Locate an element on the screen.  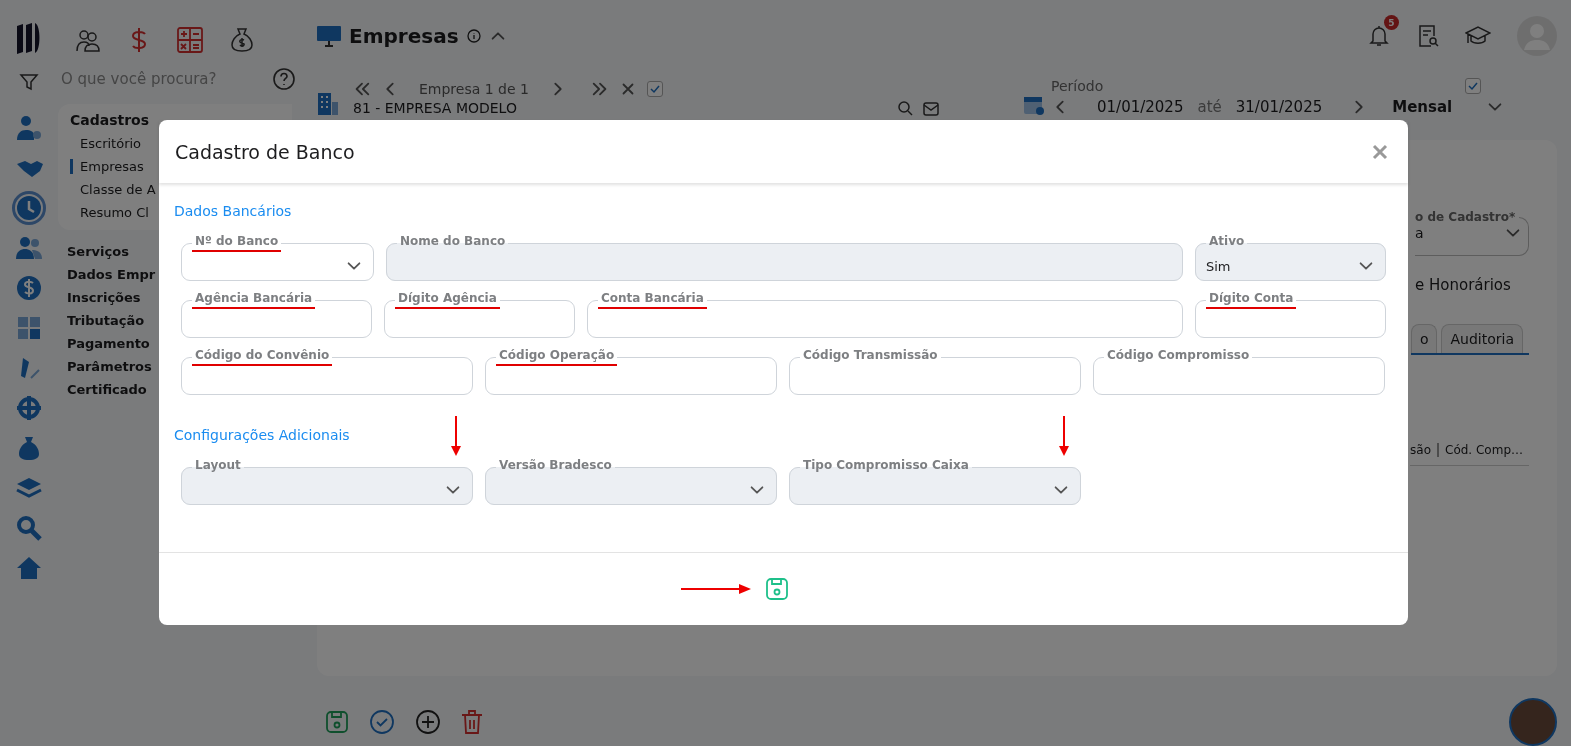
period-label: Período is located at coordinates (1077, 86).